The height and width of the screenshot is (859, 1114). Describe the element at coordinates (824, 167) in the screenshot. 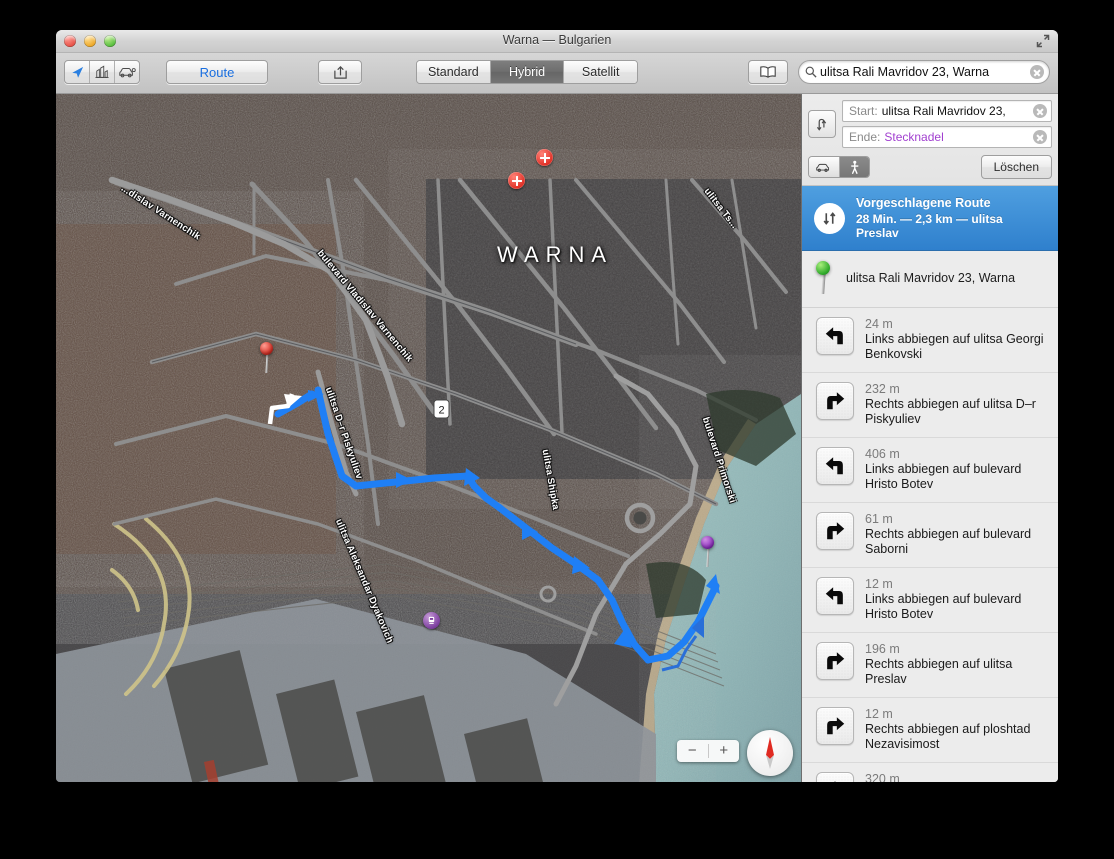

I see `drive-mode-button` at that location.